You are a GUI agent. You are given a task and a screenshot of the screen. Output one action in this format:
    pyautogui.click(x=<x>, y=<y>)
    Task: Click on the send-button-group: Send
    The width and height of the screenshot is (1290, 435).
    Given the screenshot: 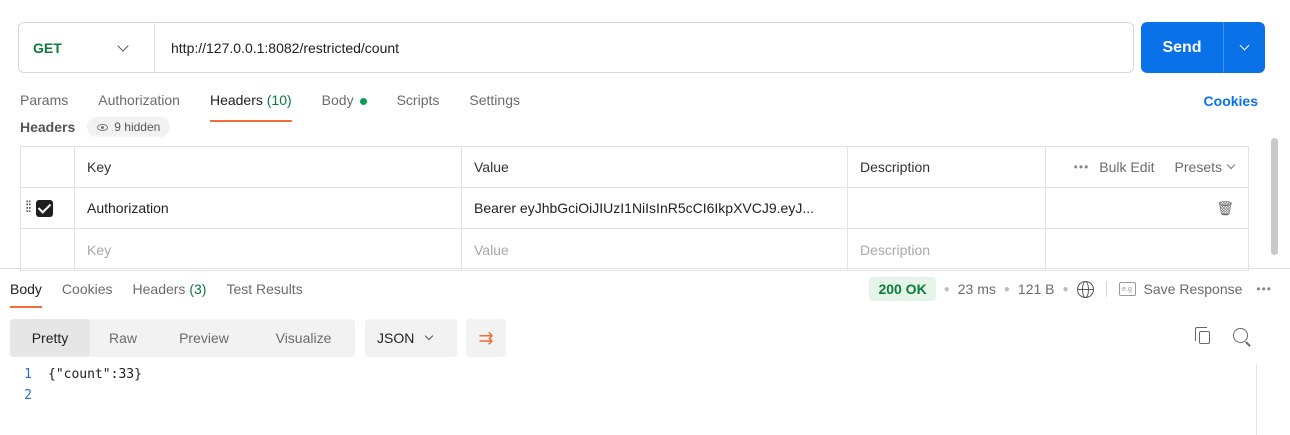 What is the action you would take?
    pyautogui.click(x=1203, y=47)
    